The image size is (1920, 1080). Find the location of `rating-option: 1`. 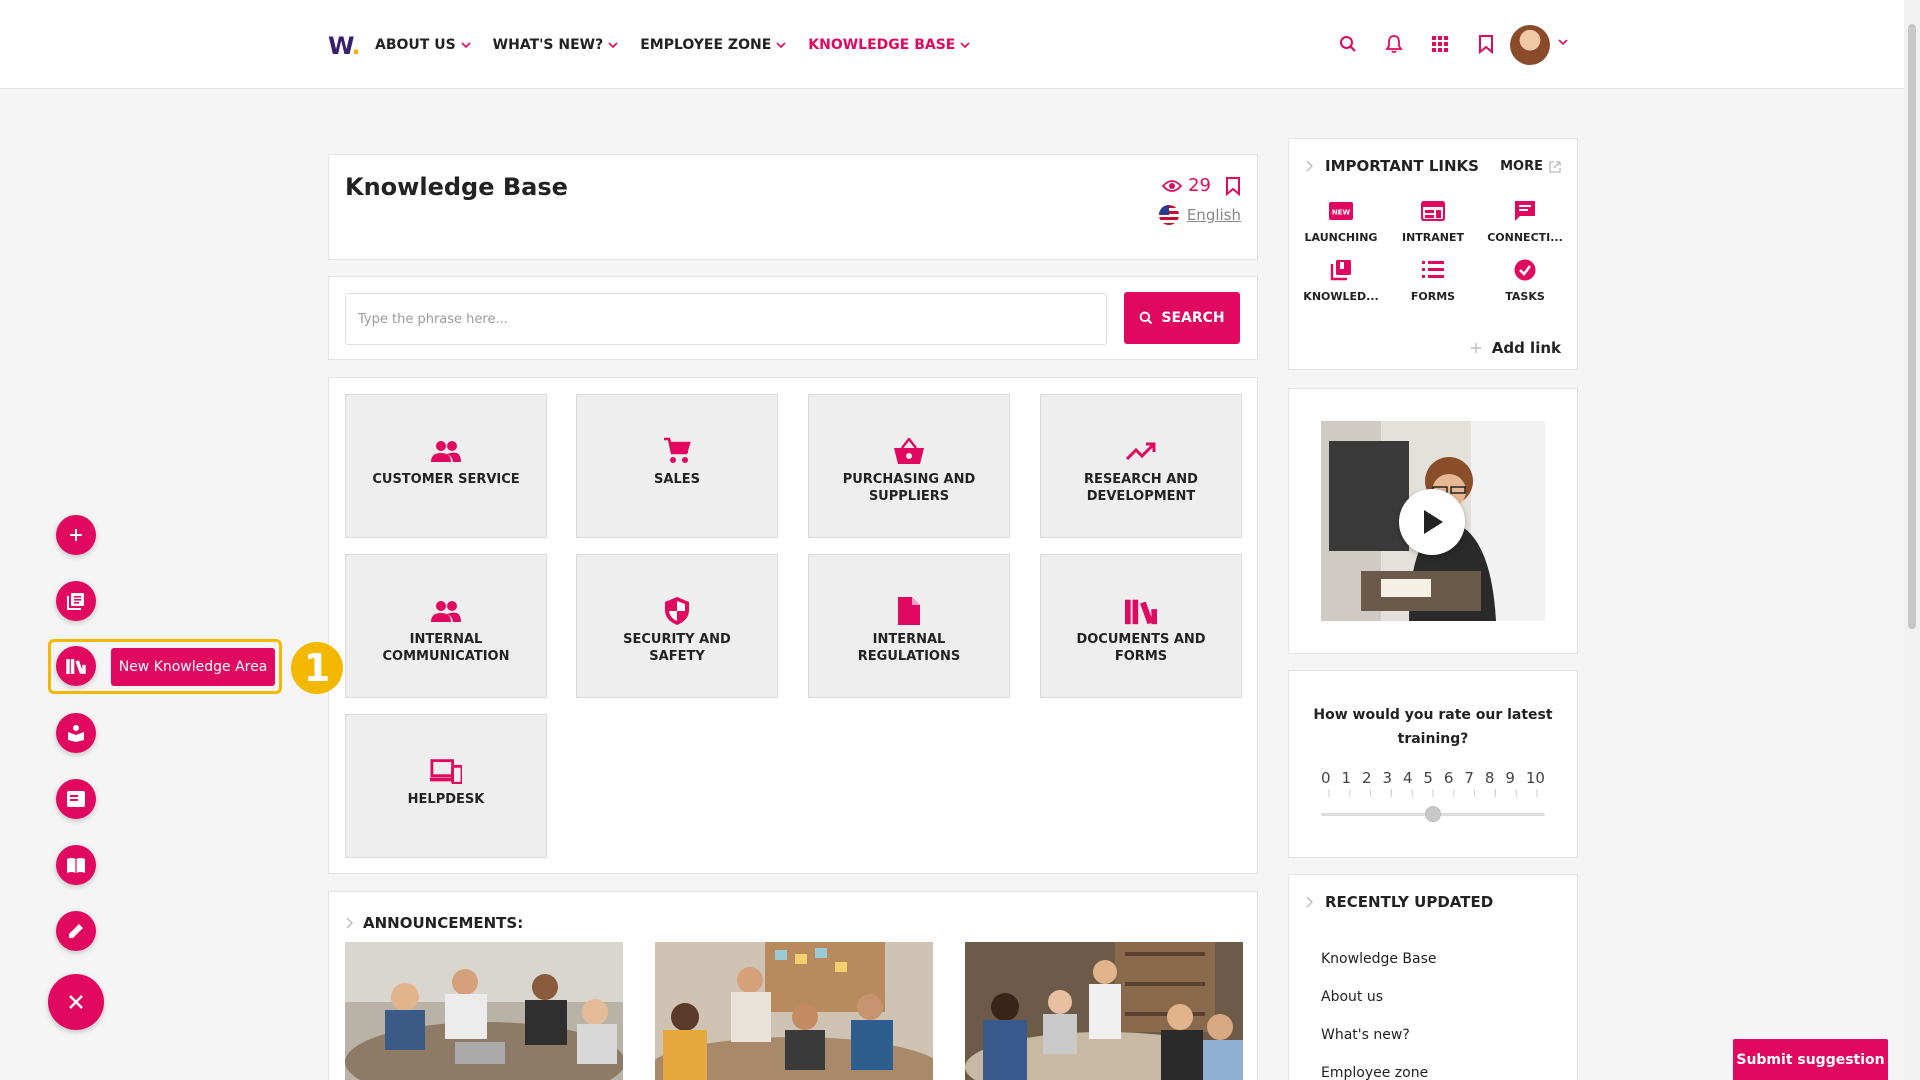

rating-option: 1 is located at coordinates (1346, 778).